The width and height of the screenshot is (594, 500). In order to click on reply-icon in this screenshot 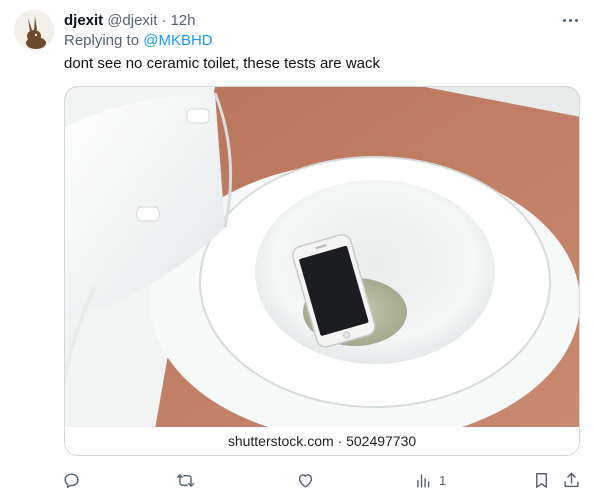, I will do `click(71, 480)`.